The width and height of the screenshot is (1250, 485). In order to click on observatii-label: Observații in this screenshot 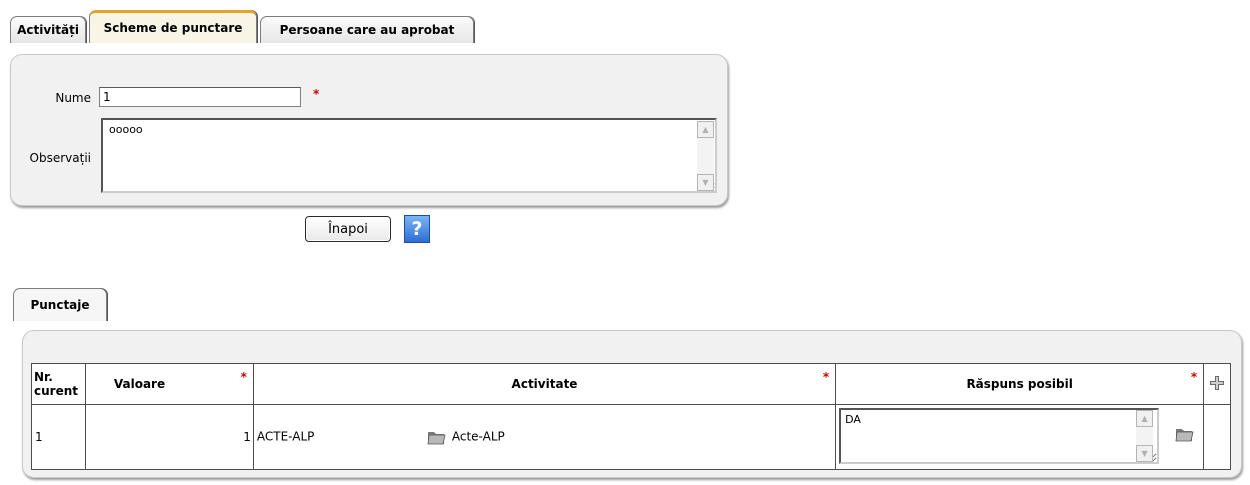, I will do `click(60, 158)`.